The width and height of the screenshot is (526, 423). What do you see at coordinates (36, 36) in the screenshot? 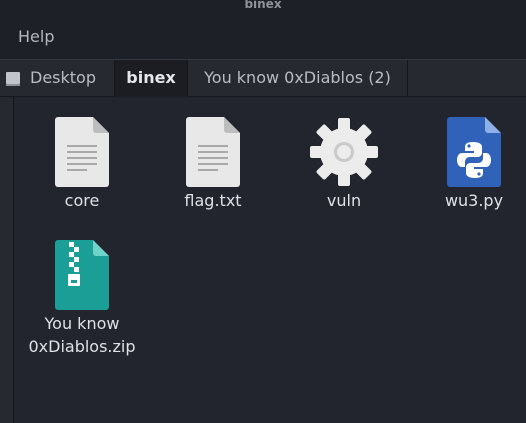
I see `menu-help: Help` at bounding box center [36, 36].